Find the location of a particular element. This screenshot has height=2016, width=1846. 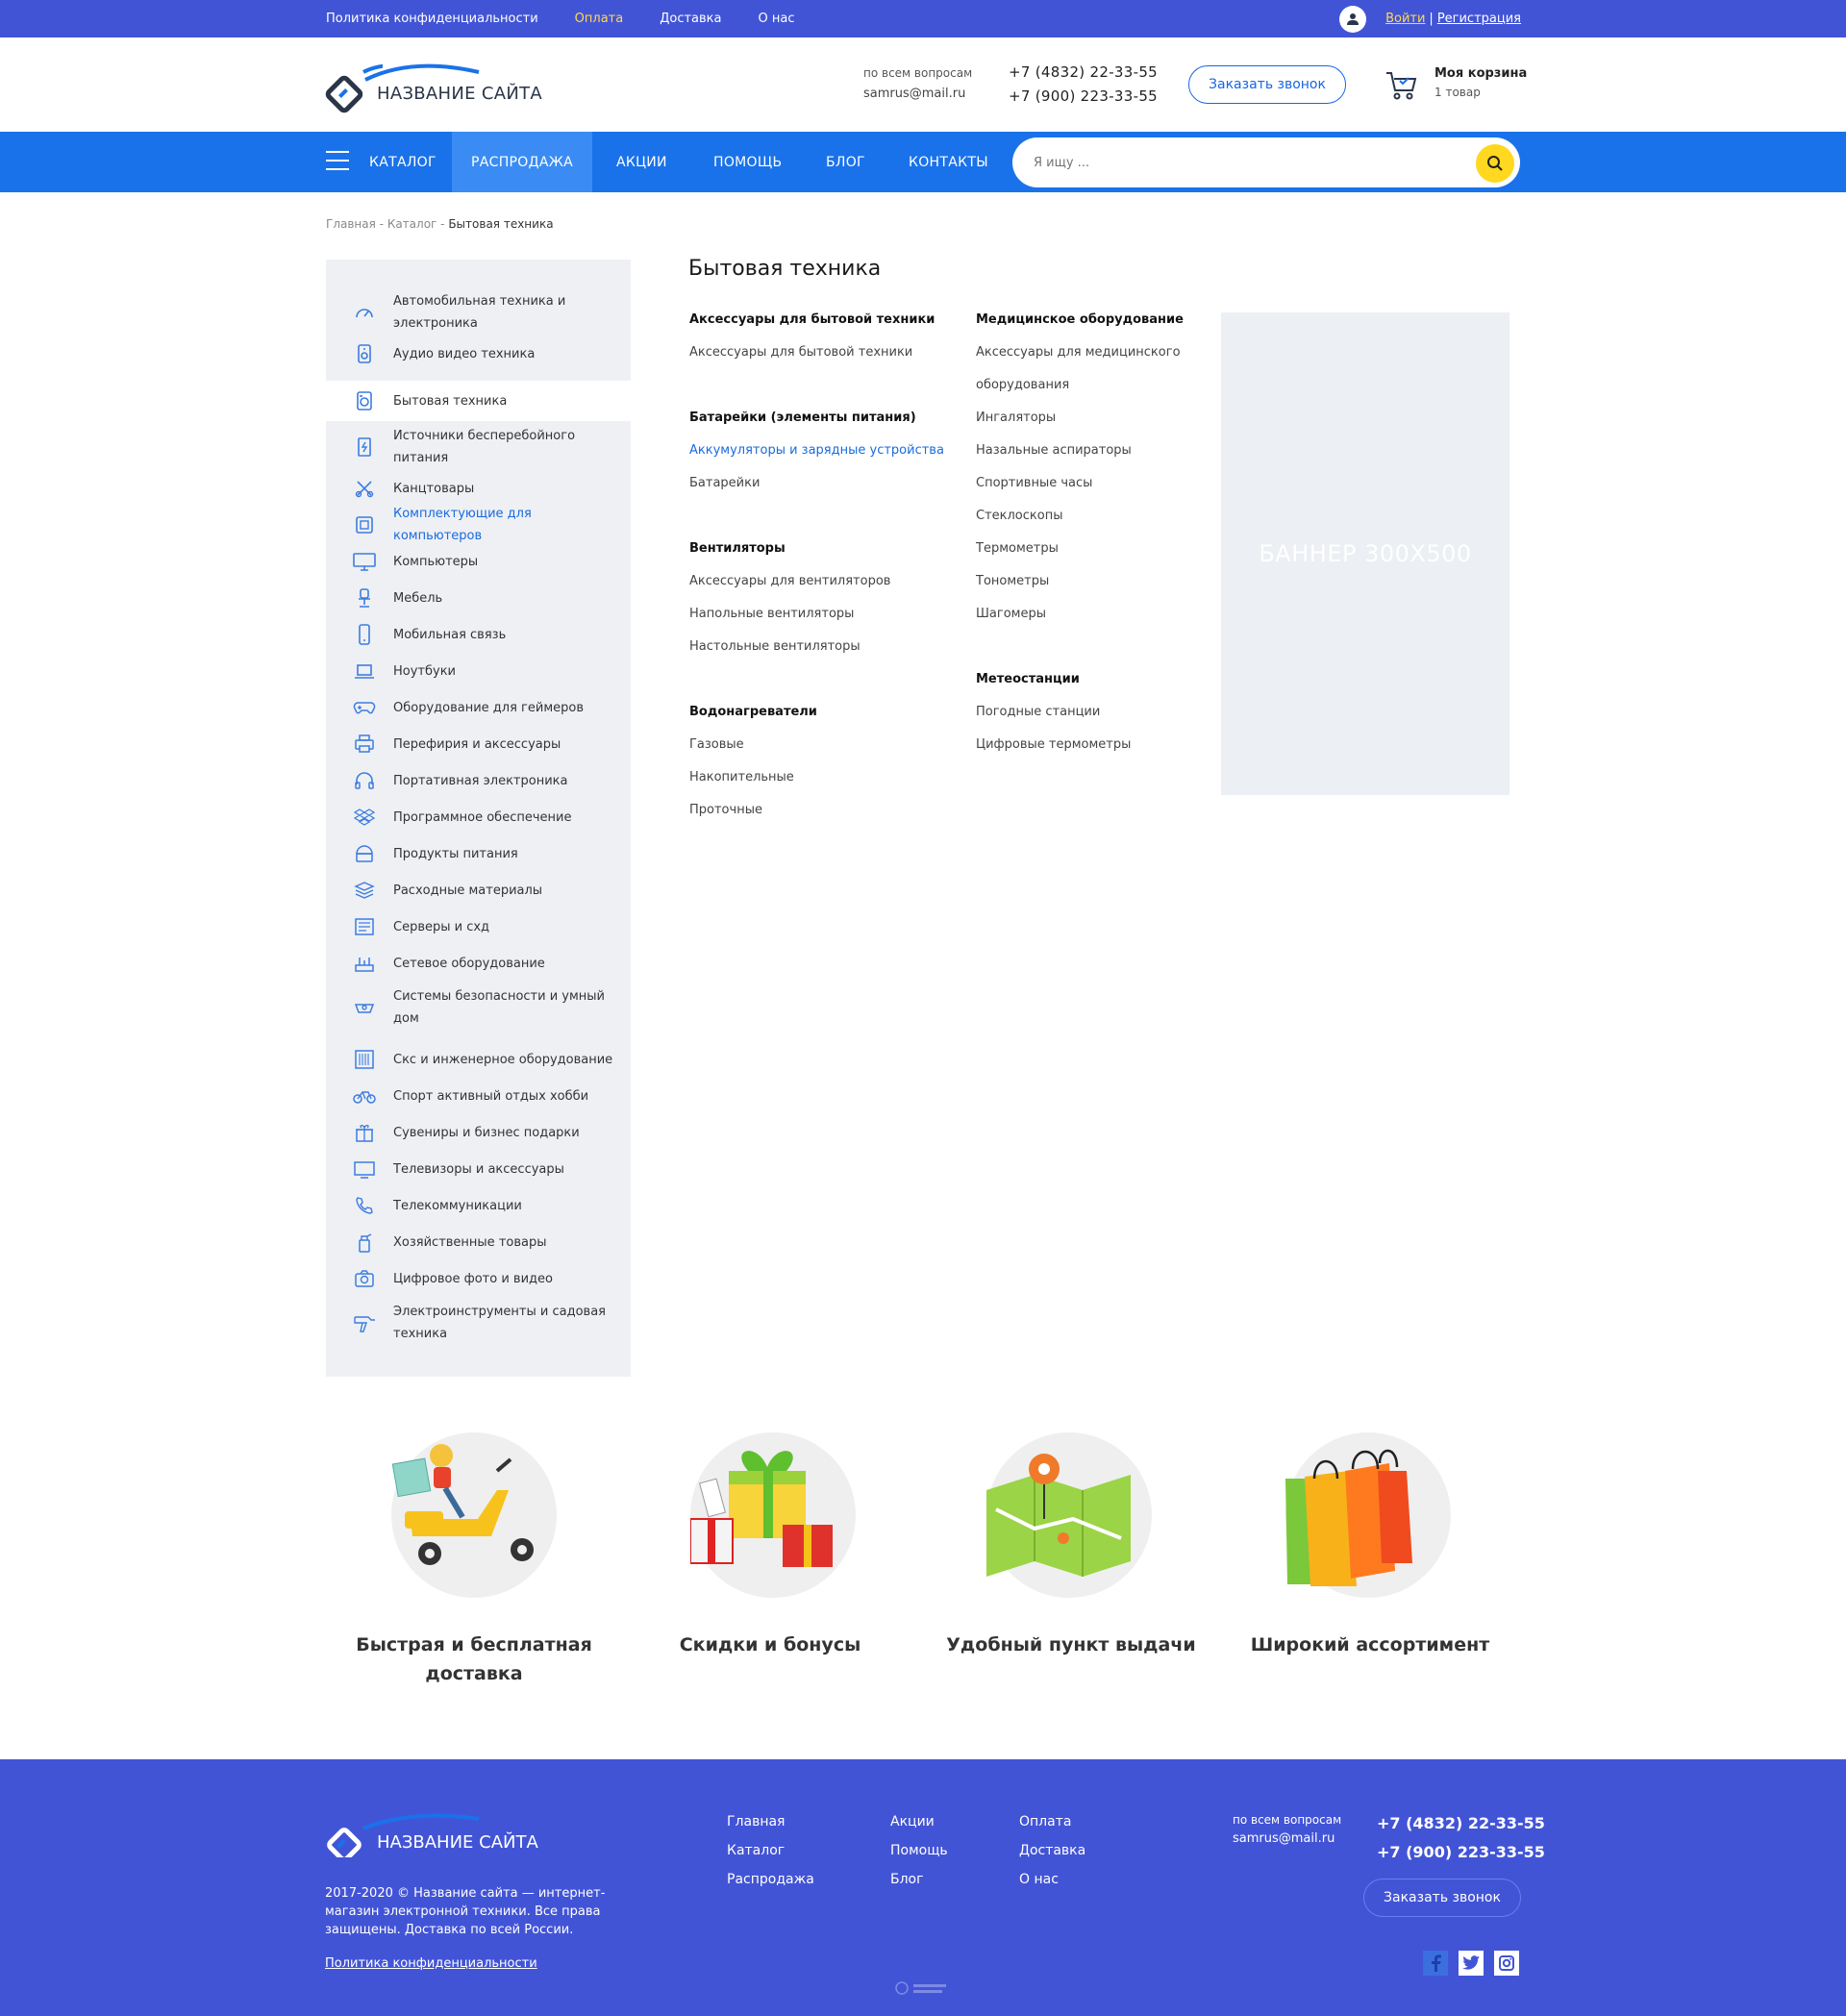

subcategory-link: Накопительные is located at coordinates (816, 777).